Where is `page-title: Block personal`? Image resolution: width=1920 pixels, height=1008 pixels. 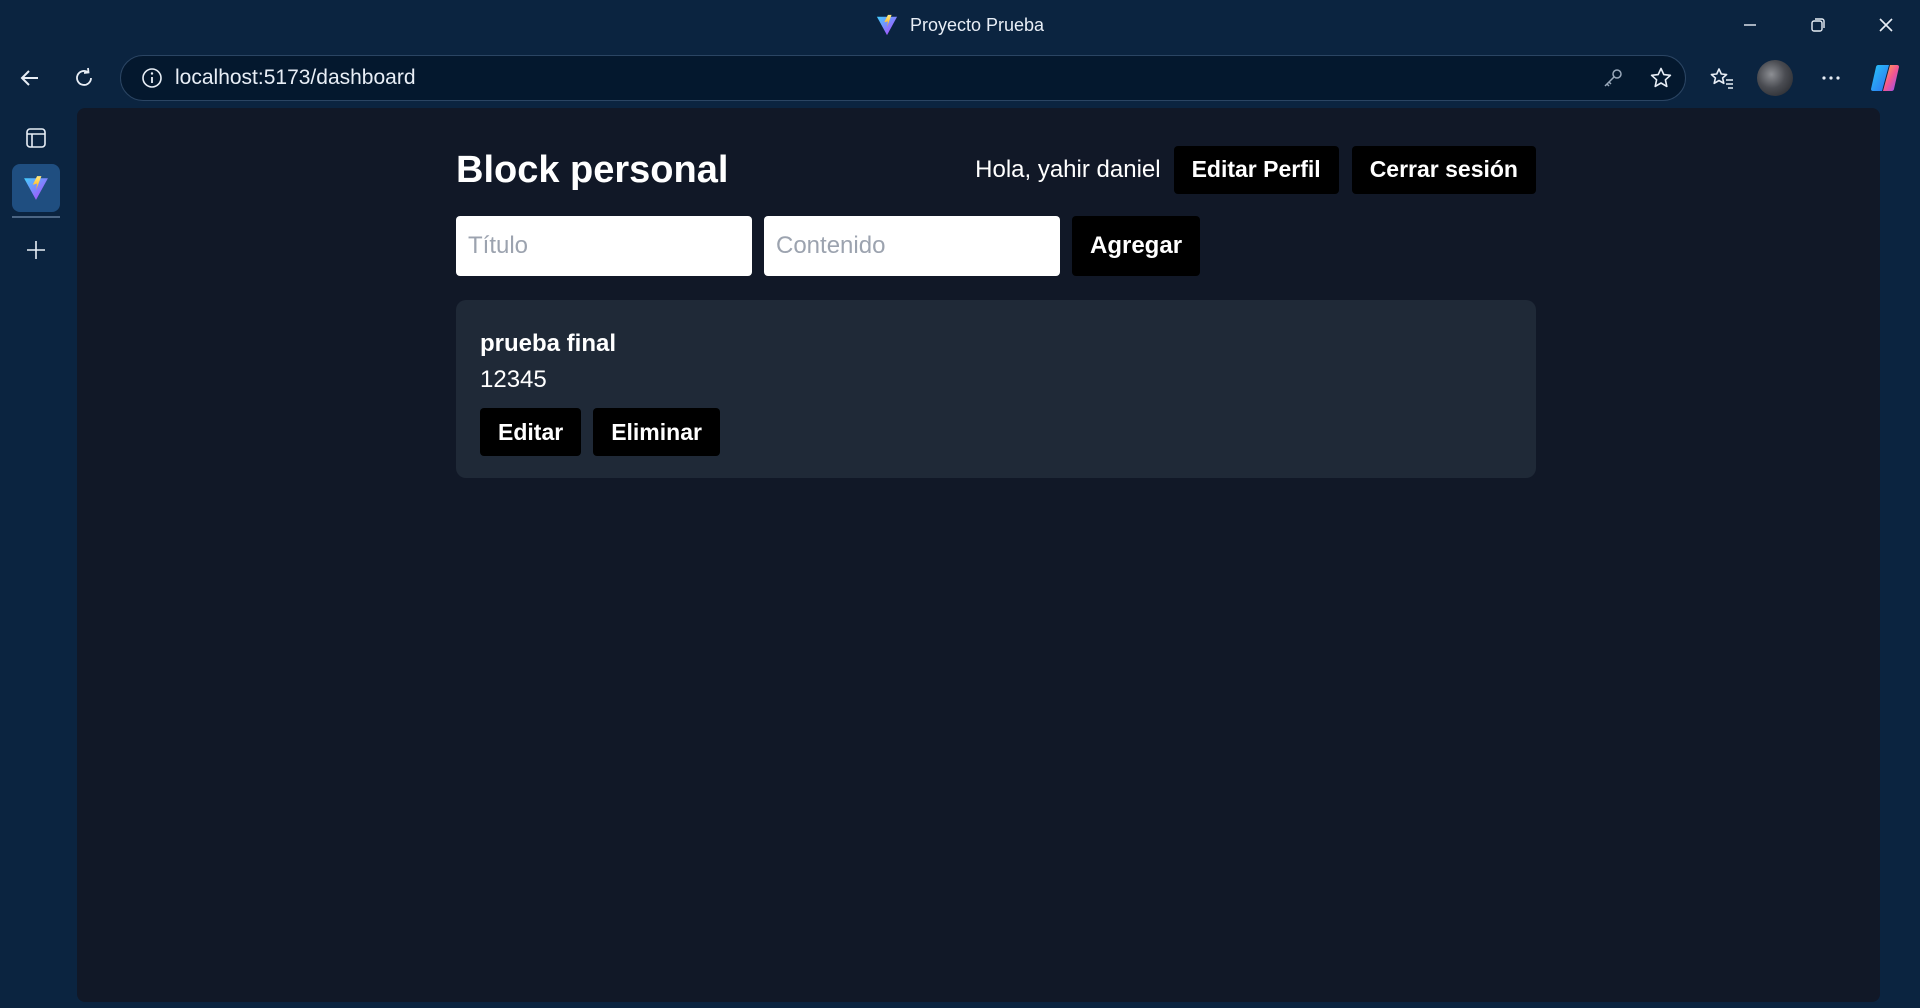 page-title: Block personal is located at coordinates (592, 170).